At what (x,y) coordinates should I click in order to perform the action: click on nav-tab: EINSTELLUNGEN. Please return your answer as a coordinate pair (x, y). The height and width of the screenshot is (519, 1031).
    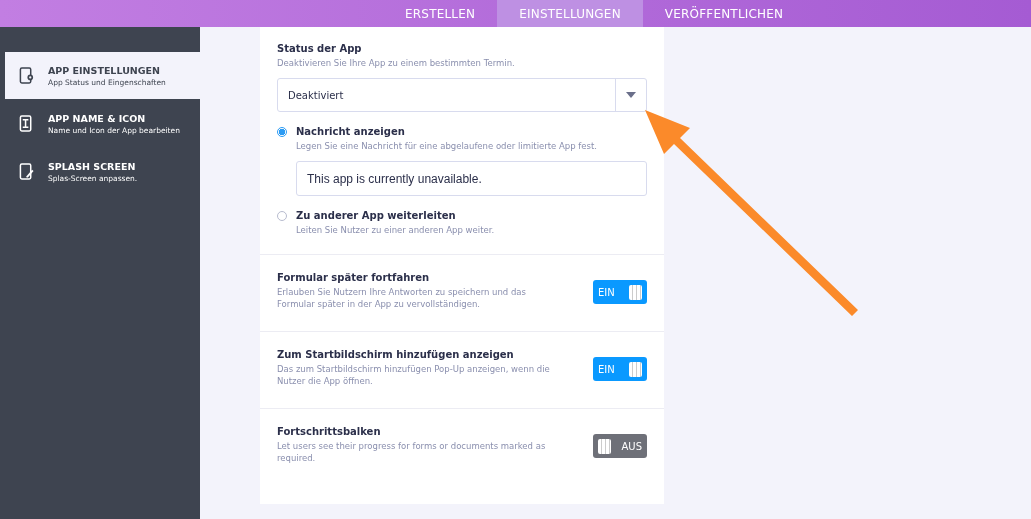
    Looking at the image, I should click on (570, 13).